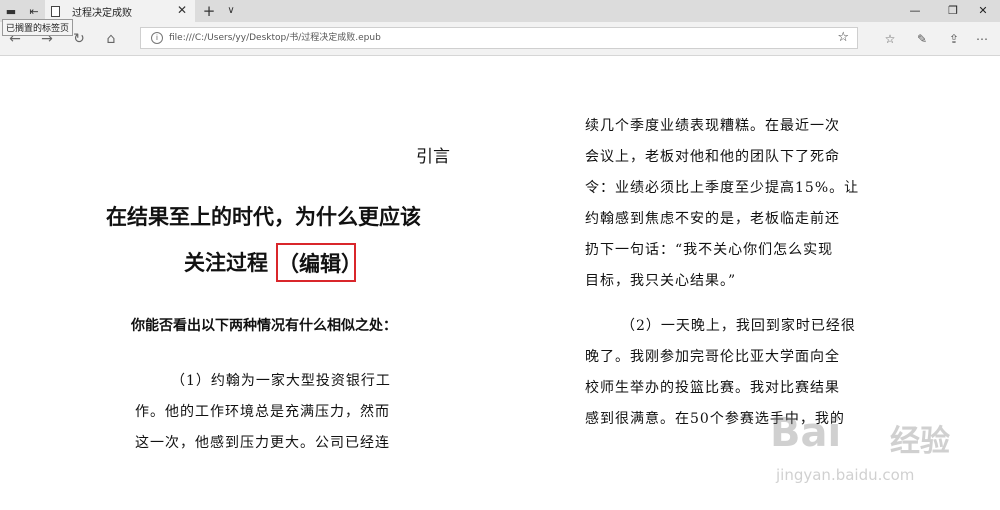 The height and width of the screenshot is (510, 1000). What do you see at coordinates (870, 451) in the screenshot?
I see `watermark: Bai 经验 jingyan.baidu.com` at bounding box center [870, 451].